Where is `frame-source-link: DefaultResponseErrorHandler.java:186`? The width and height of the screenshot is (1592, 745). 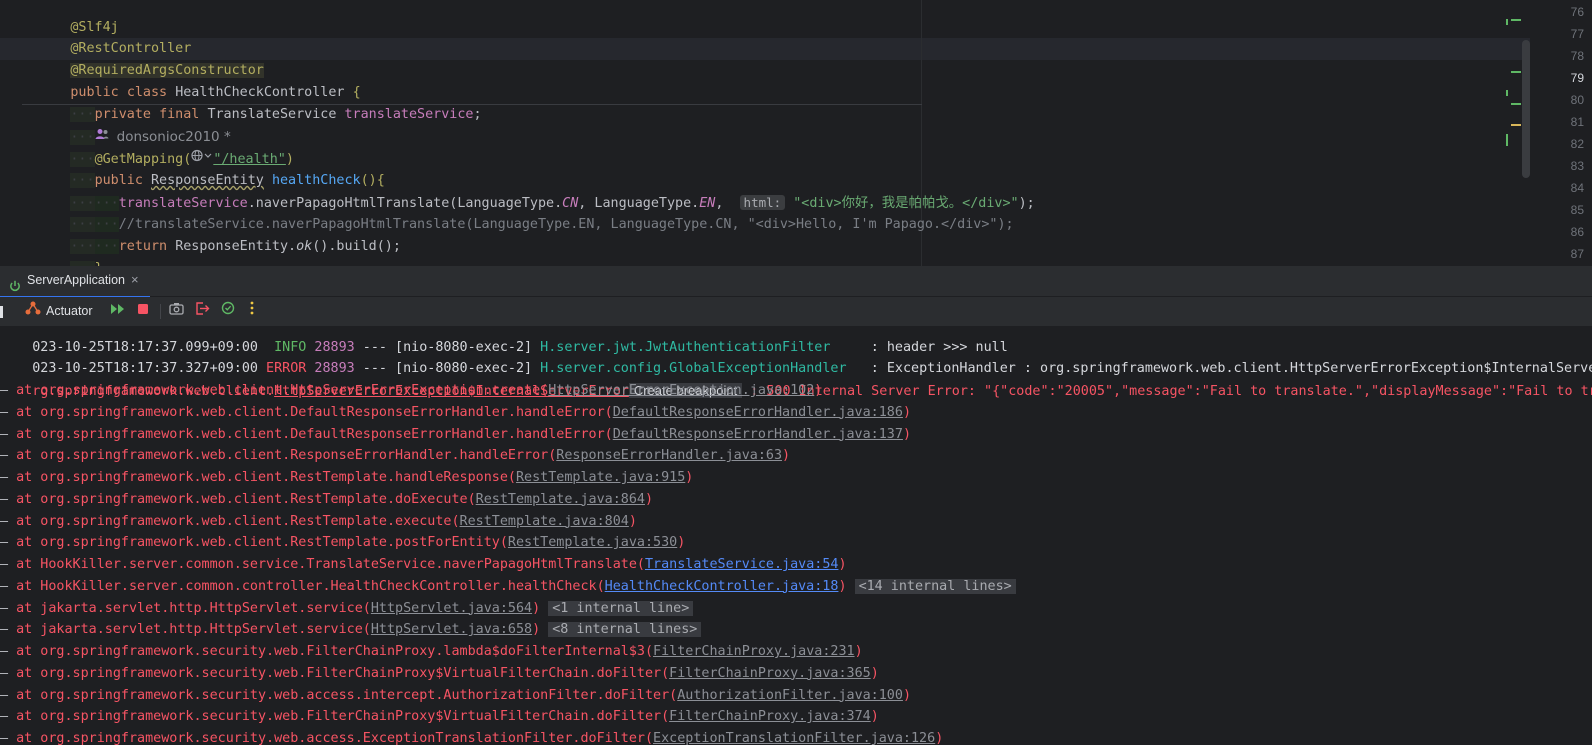 frame-source-link: DefaultResponseErrorHandler.java:186 is located at coordinates (758, 412).